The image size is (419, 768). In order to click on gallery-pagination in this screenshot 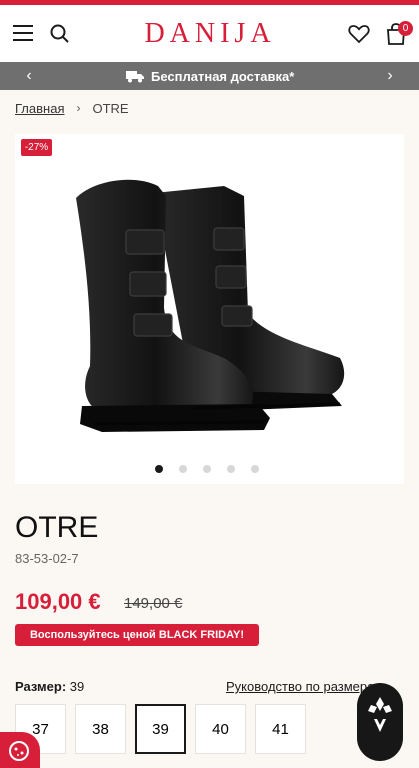, I will do `click(207, 469)`.